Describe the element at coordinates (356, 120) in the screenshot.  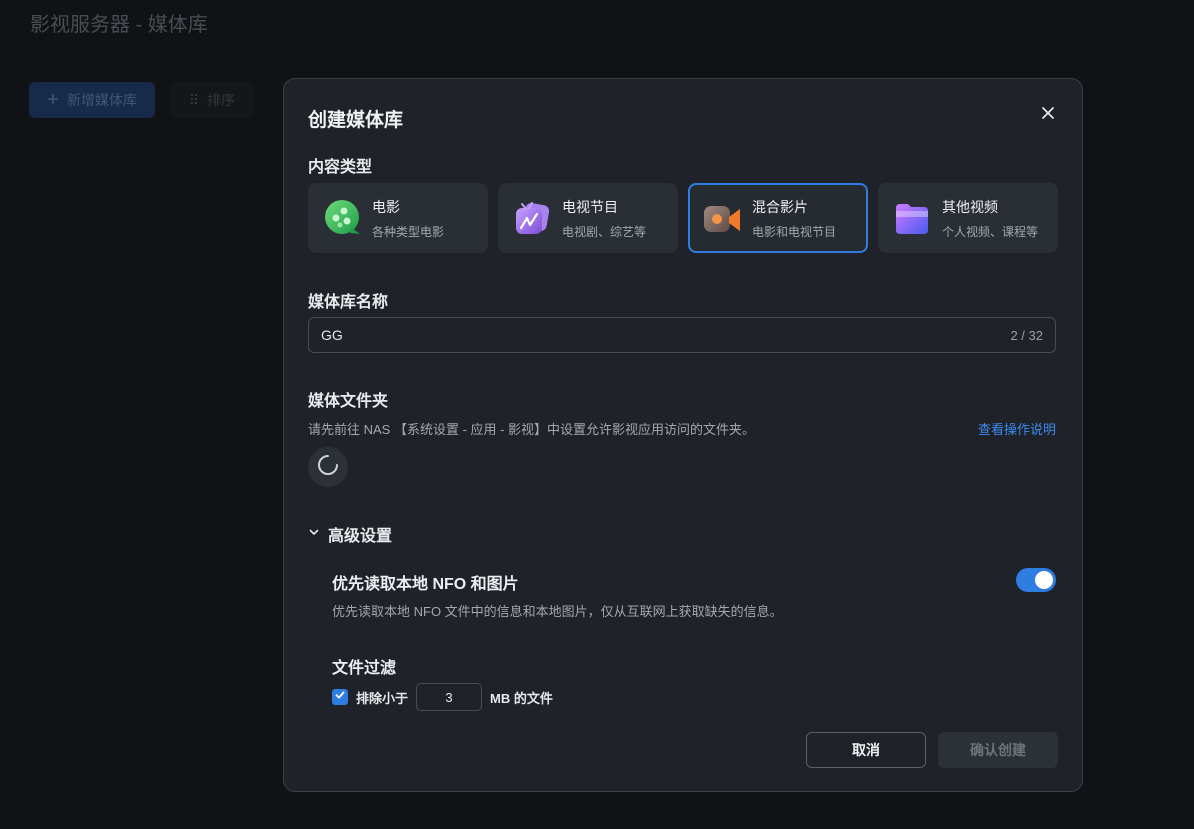
I see `dialog-title: 创建媒体库` at that location.